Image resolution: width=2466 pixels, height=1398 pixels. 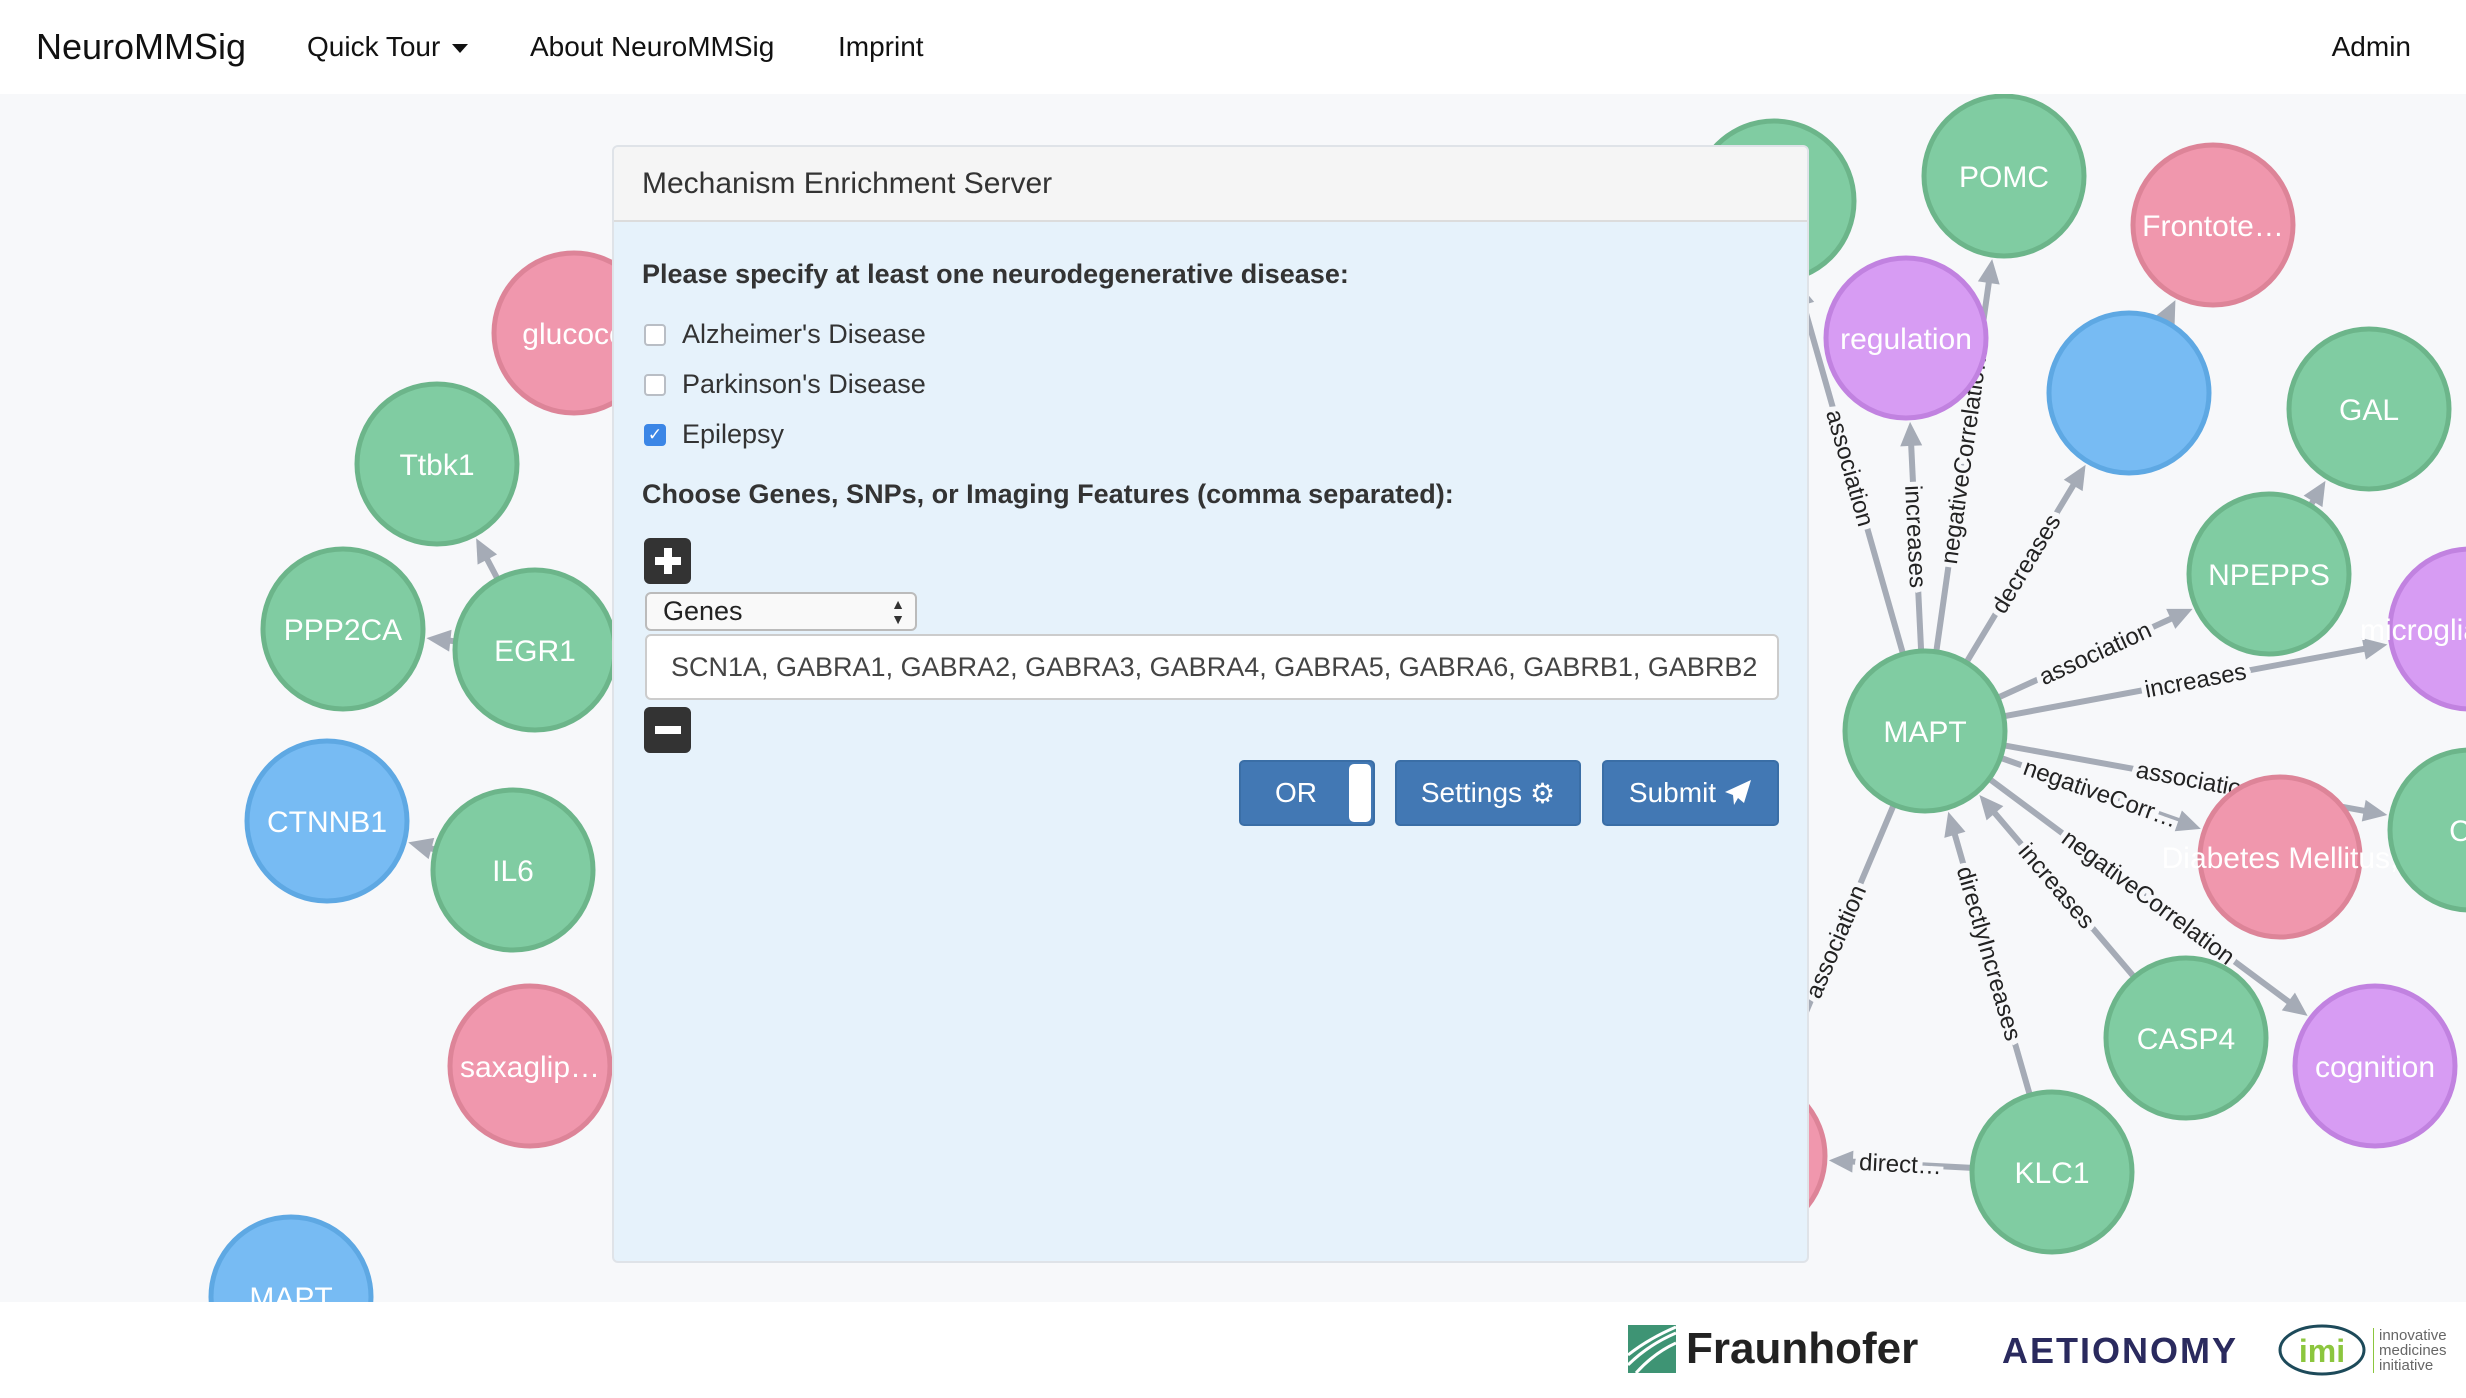 What do you see at coordinates (1924, 732) in the screenshot?
I see `node-label: MAPT` at bounding box center [1924, 732].